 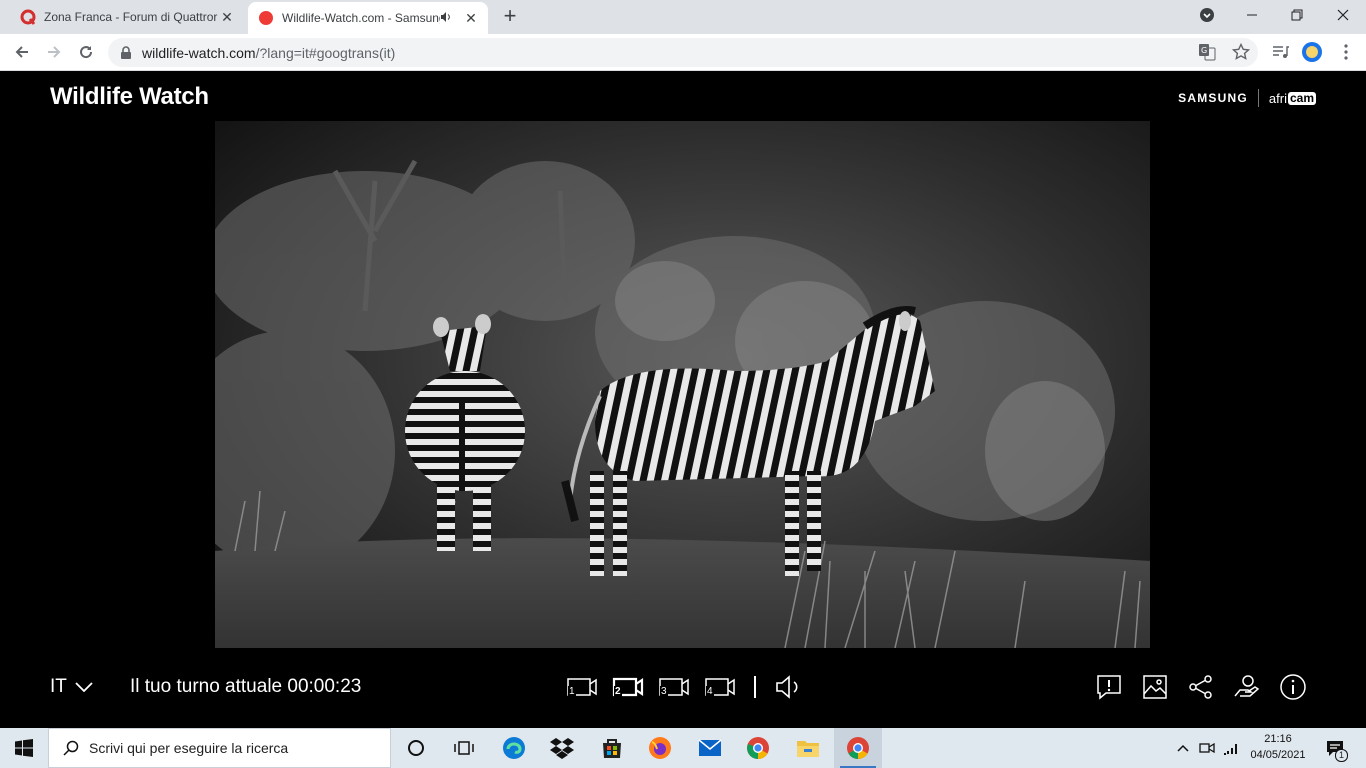 What do you see at coordinates (1297, 15) in the screenshot?
I see `restore-window-icon` at bounding box center [1297, 15].